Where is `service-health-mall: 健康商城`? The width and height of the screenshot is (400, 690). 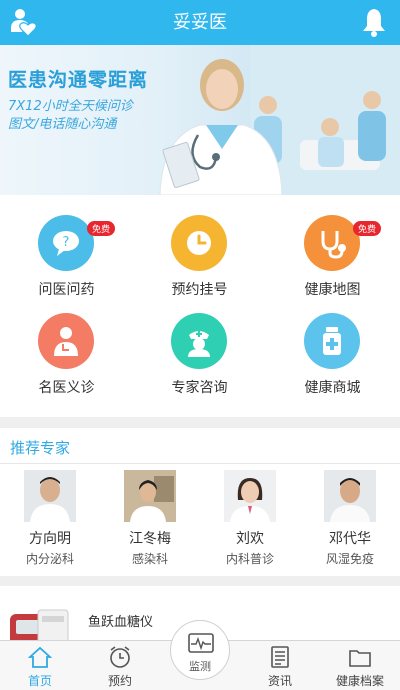 service-health-mall: 健康商城 is located at coordinates (332, 348).